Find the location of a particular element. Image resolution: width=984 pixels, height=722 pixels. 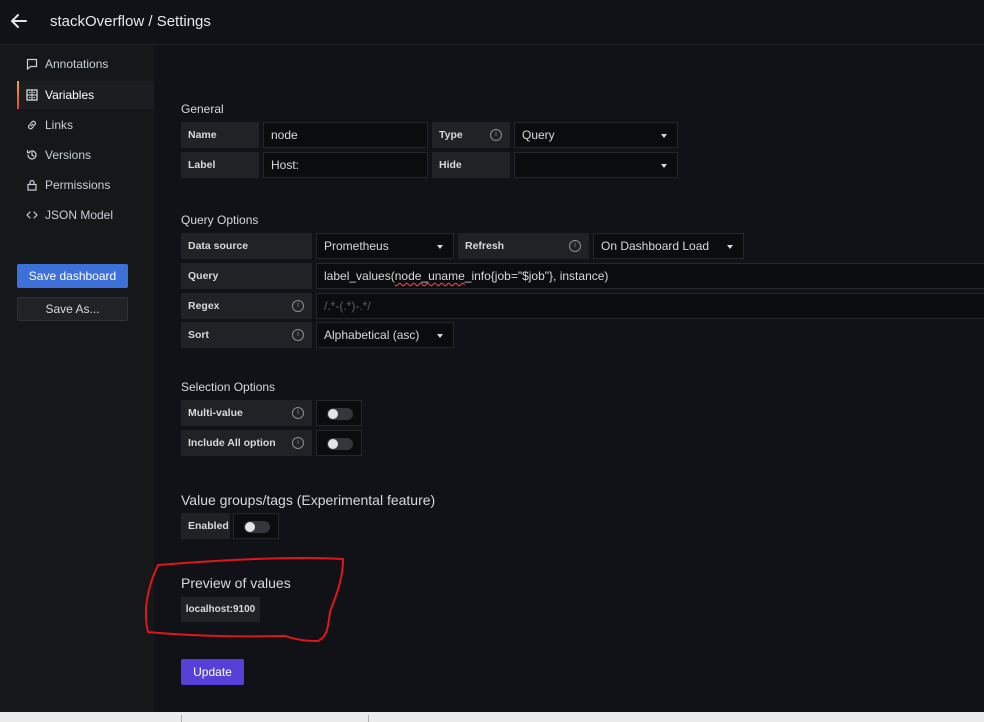

enabled-label: Enabled is located at coordinates (205, 526).